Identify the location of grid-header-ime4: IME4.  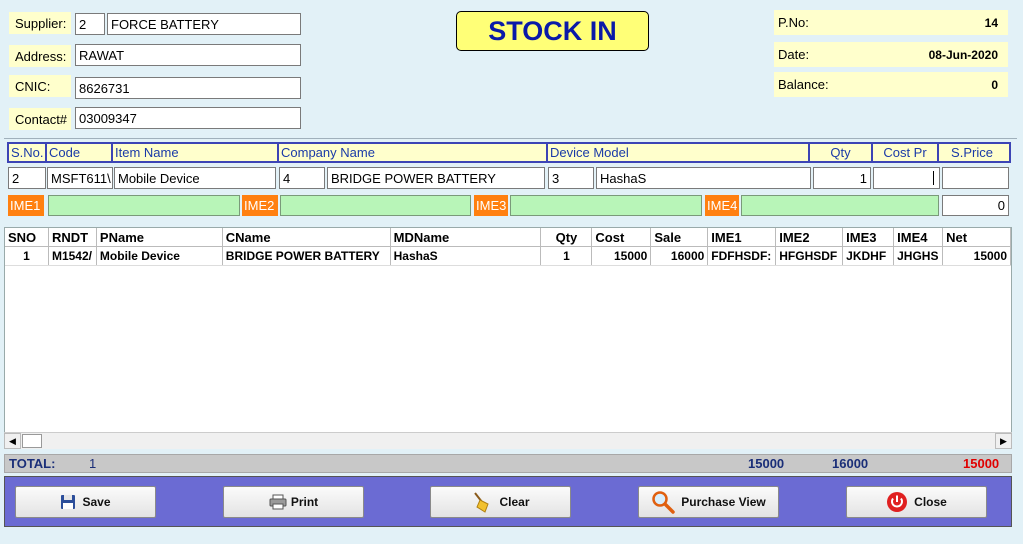
(919, 237).